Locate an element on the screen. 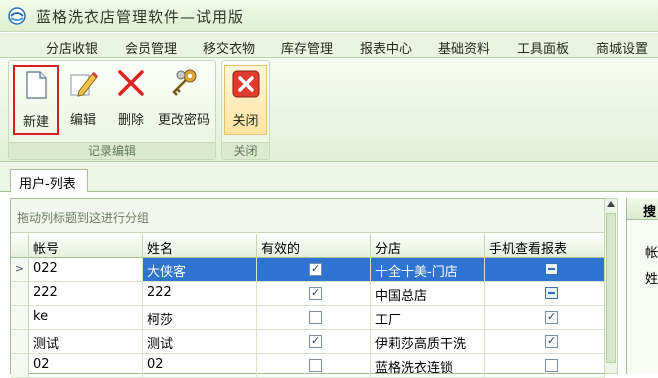 The width and height of the screenshot is (658, 378). change-password-button-label: 更改密码 is located at coordinates (183, 120).